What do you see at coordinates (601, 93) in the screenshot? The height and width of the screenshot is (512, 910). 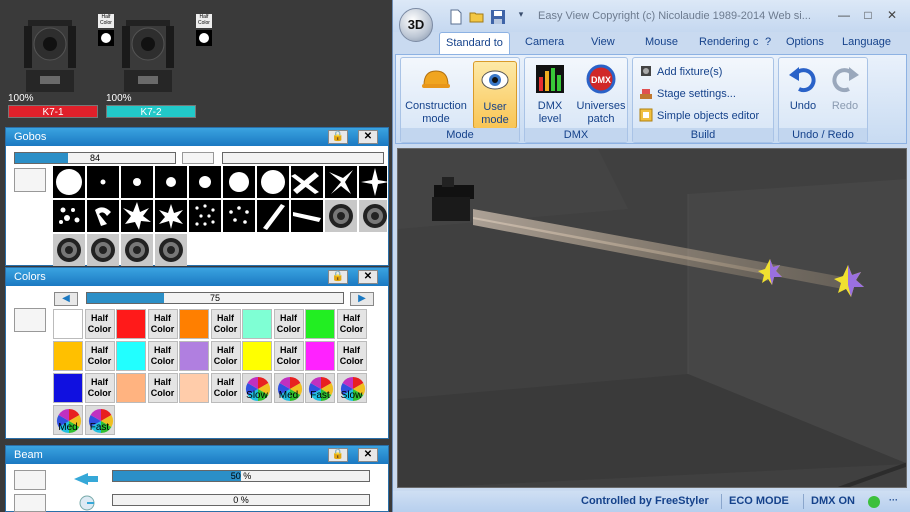 I see `universes-patch-button: DMX Universes patch` at bounding box center [601, 93].